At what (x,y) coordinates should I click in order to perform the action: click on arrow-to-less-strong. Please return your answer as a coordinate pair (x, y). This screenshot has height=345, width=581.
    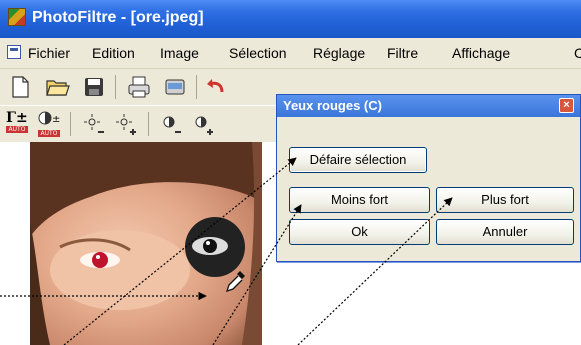
    Looking at the image, I should click on (257, 274).